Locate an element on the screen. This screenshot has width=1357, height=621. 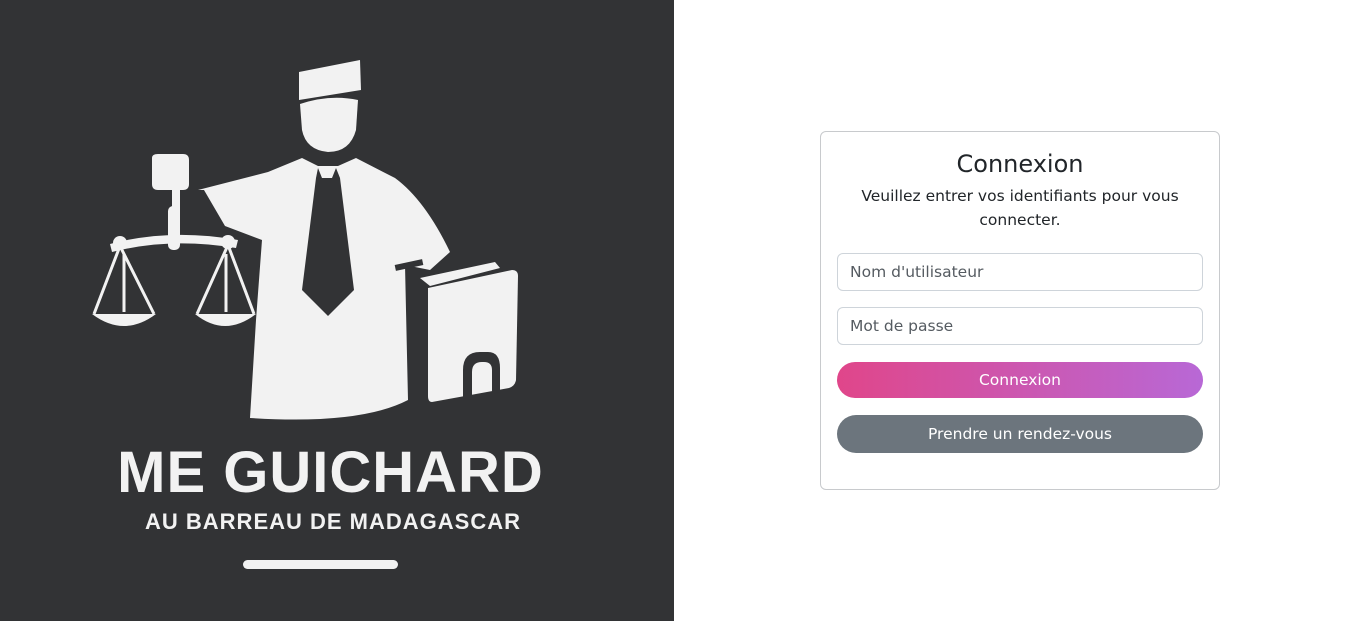
brand-name: ME GUICHARD is located at coordinates (330, 472).